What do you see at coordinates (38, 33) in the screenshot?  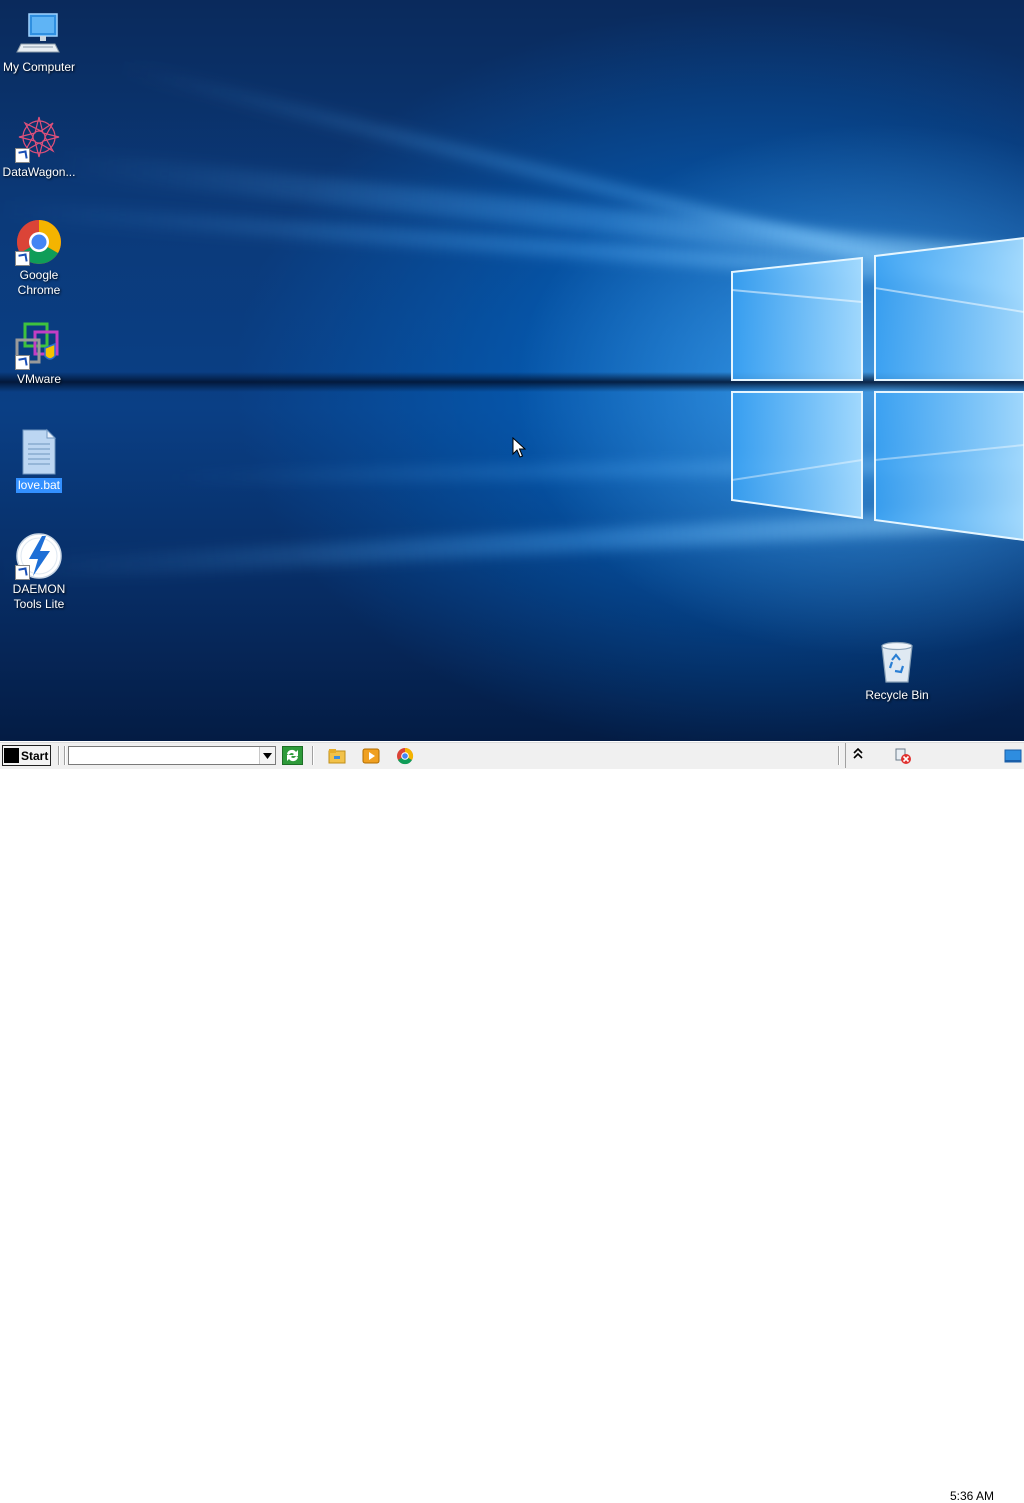 I see `computer-icon` at bounding box center [38, 33].